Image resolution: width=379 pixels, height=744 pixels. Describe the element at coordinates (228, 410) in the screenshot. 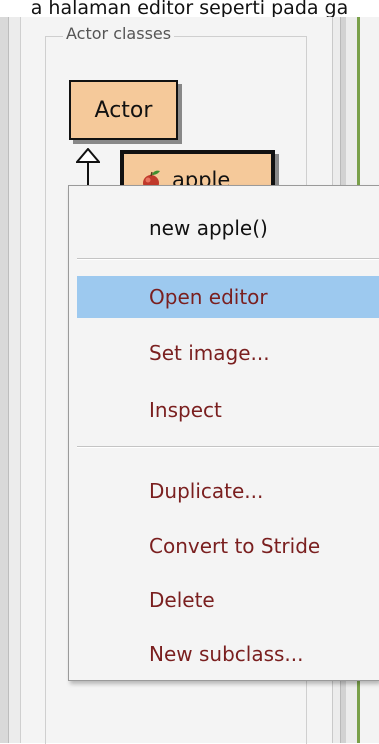

I see `menu-item-inspect: Inspect` at that location.